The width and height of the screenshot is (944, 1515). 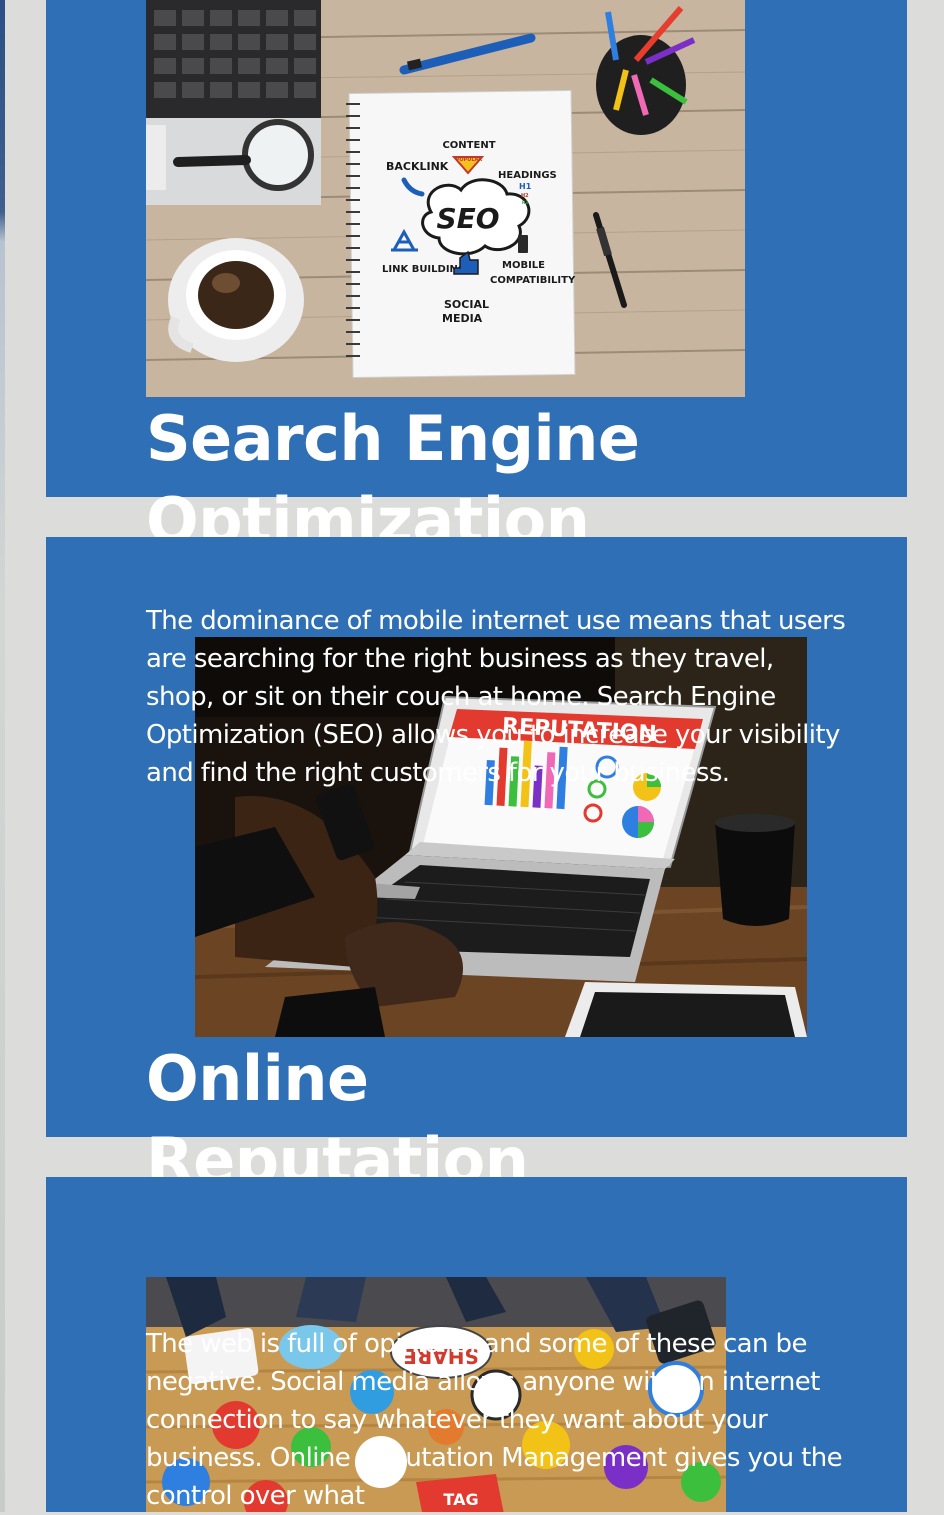 What do you see at coordinates (523, 265) in the screenshot?
I see `mobile-label: MOBILE` at bounding box center [523, 265].